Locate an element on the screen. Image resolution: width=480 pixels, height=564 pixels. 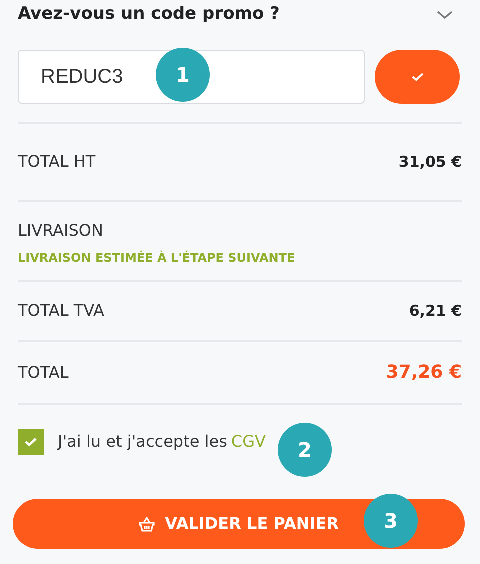
row-amount: 6,21 € is located at coordinates (435, 311).